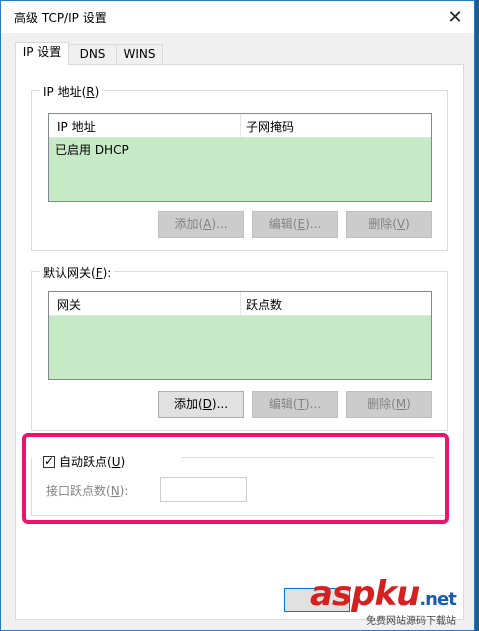 This screenshot has width=479, height=631. What do you see at coordinates (389, 404) in the screenshot?
I see `remove-gateway-button: 删除(M)` at bounding box center [389, 404].